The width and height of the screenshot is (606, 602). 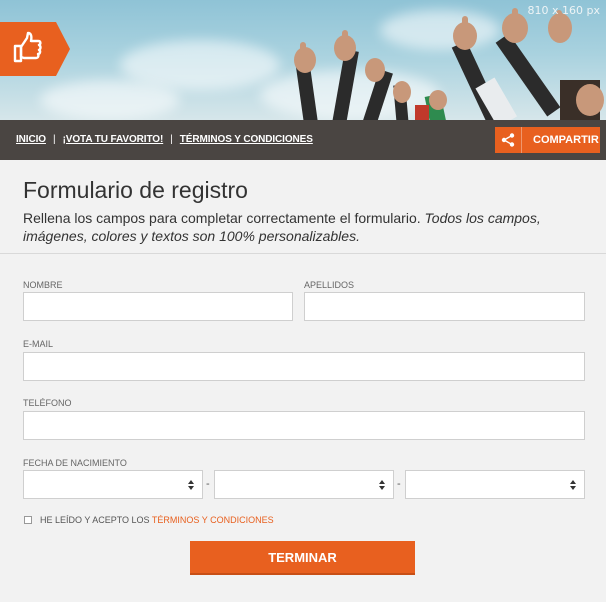 What do you see at coordinates (449, 64) in the screenshot?
I see `thumbs-up-crowd-image` at bounding box center [449, 64].